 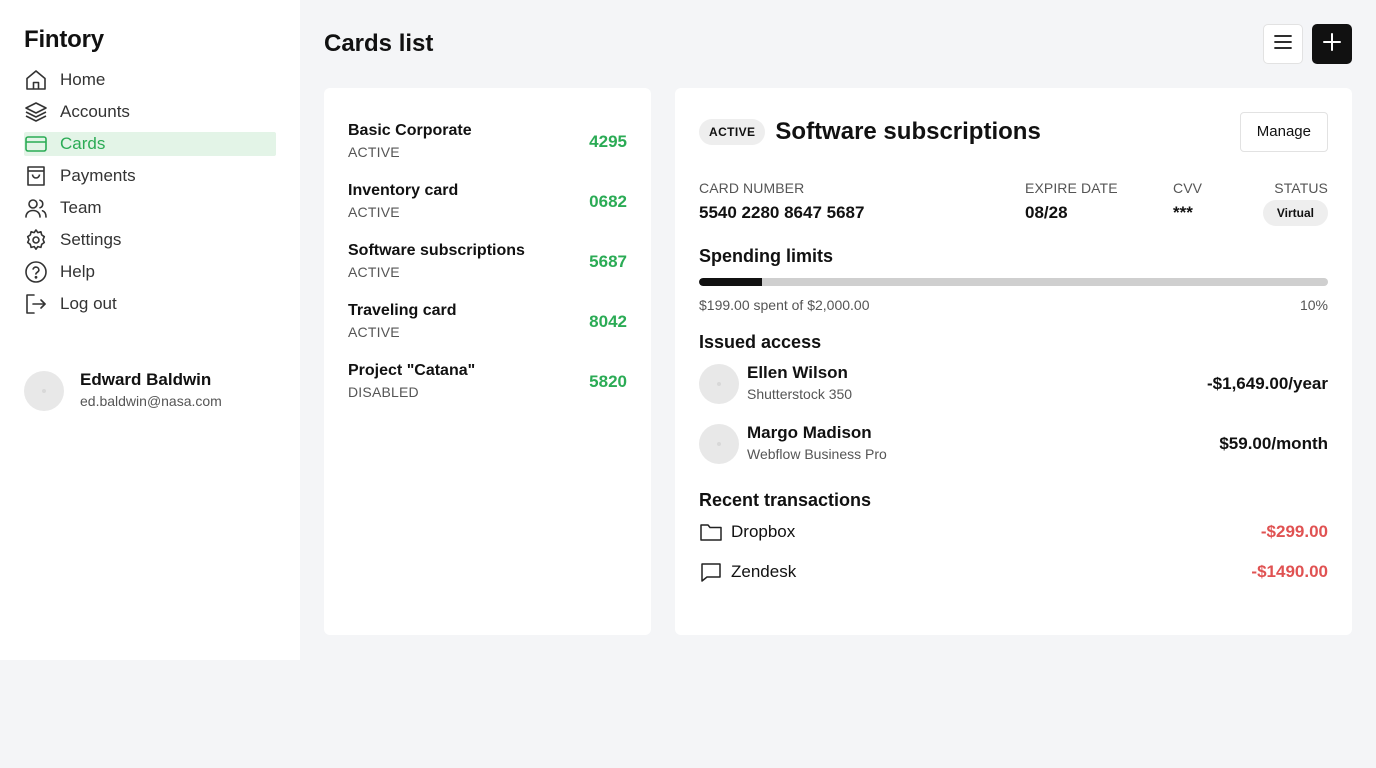 I want to click on card-list-item: Project "Catana" DISABLED 5820, so click(x=487, y=382).